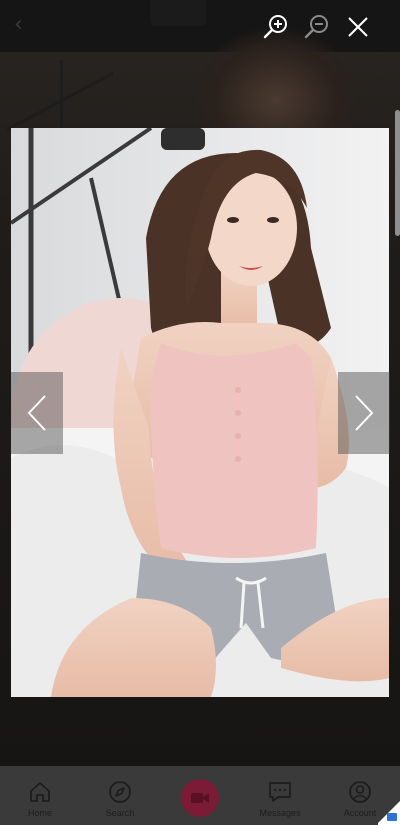  I want to click on tab-home: Home, so click(40, 795).